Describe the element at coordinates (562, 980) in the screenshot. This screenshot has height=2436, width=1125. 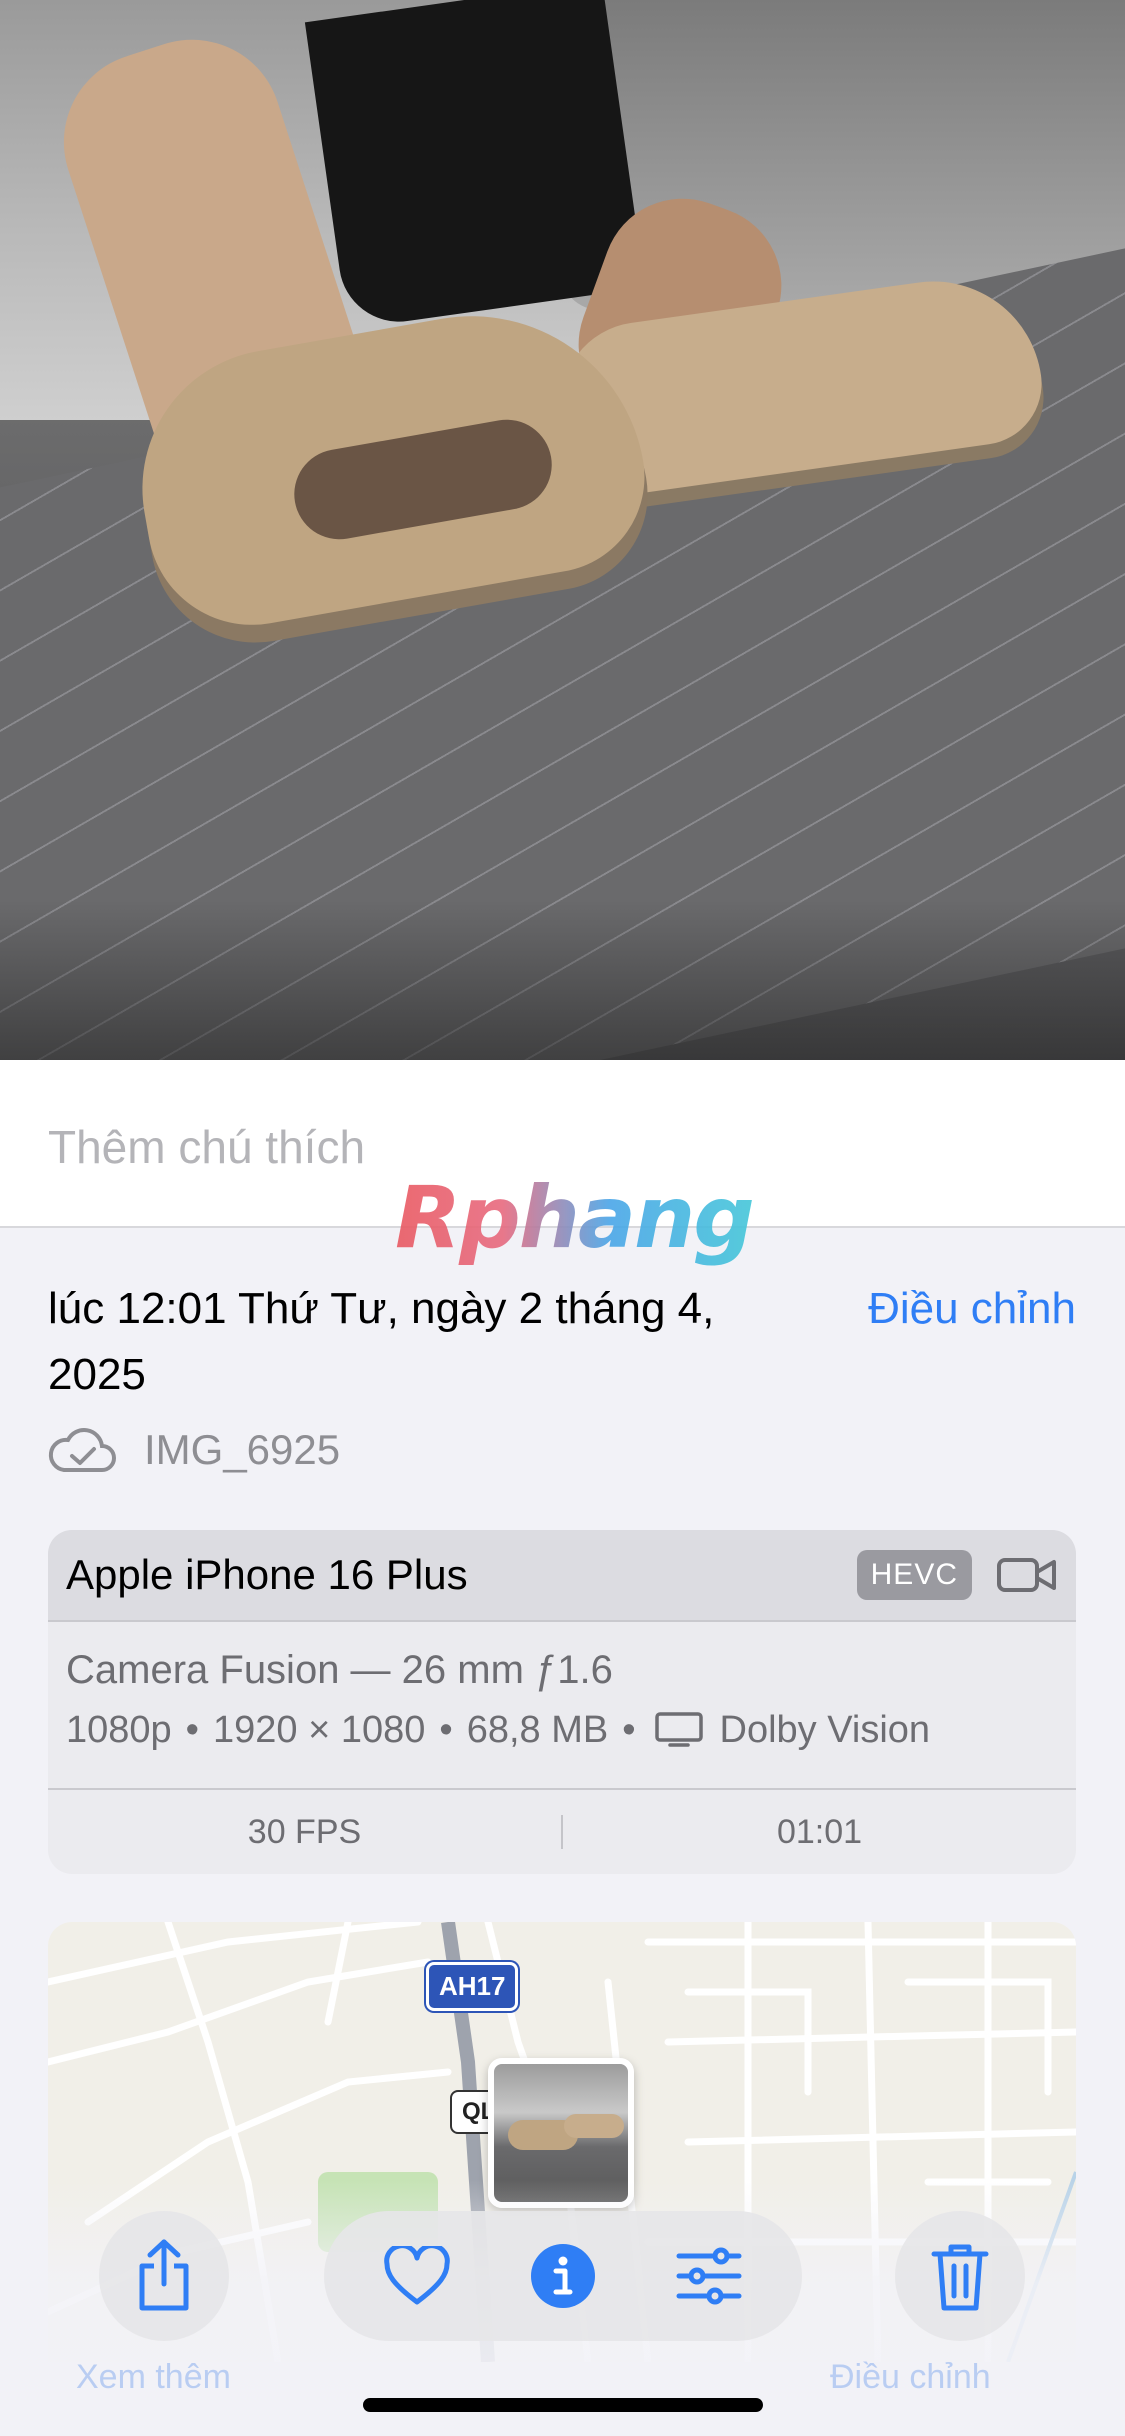
I see `photo-shadow` at that location.